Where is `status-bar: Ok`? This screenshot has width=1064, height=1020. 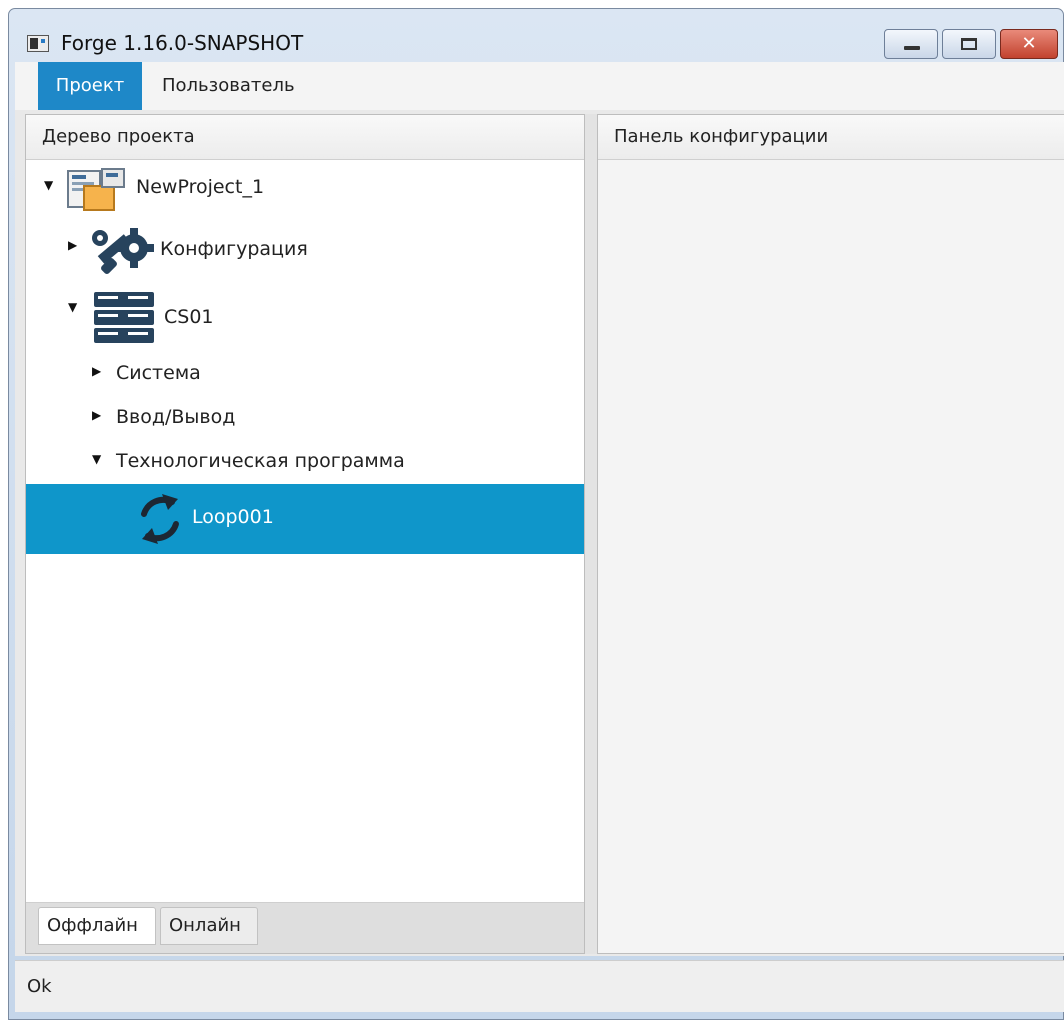
status-bar: Ok is located at coordinates (539, 986).